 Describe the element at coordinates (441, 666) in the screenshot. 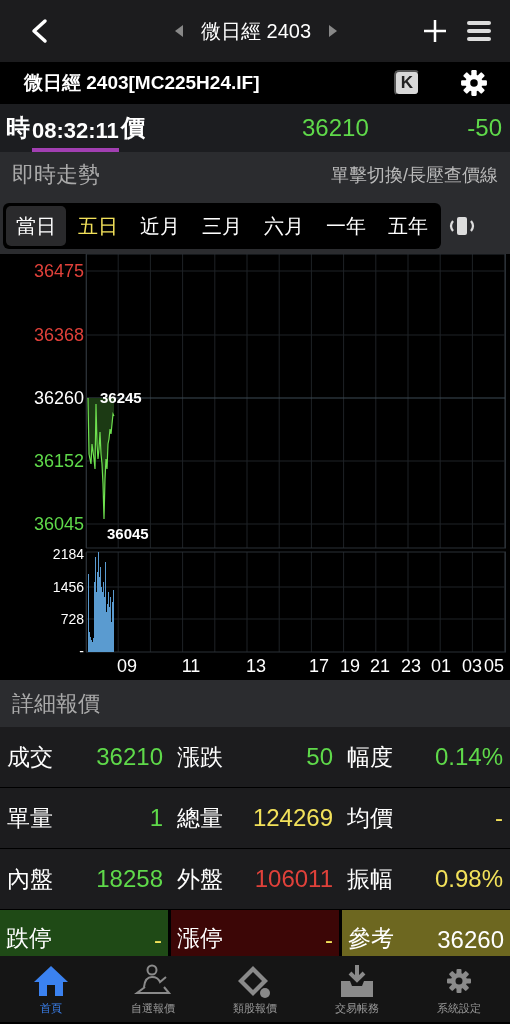

I see `time-axis-label: 01` at that location.